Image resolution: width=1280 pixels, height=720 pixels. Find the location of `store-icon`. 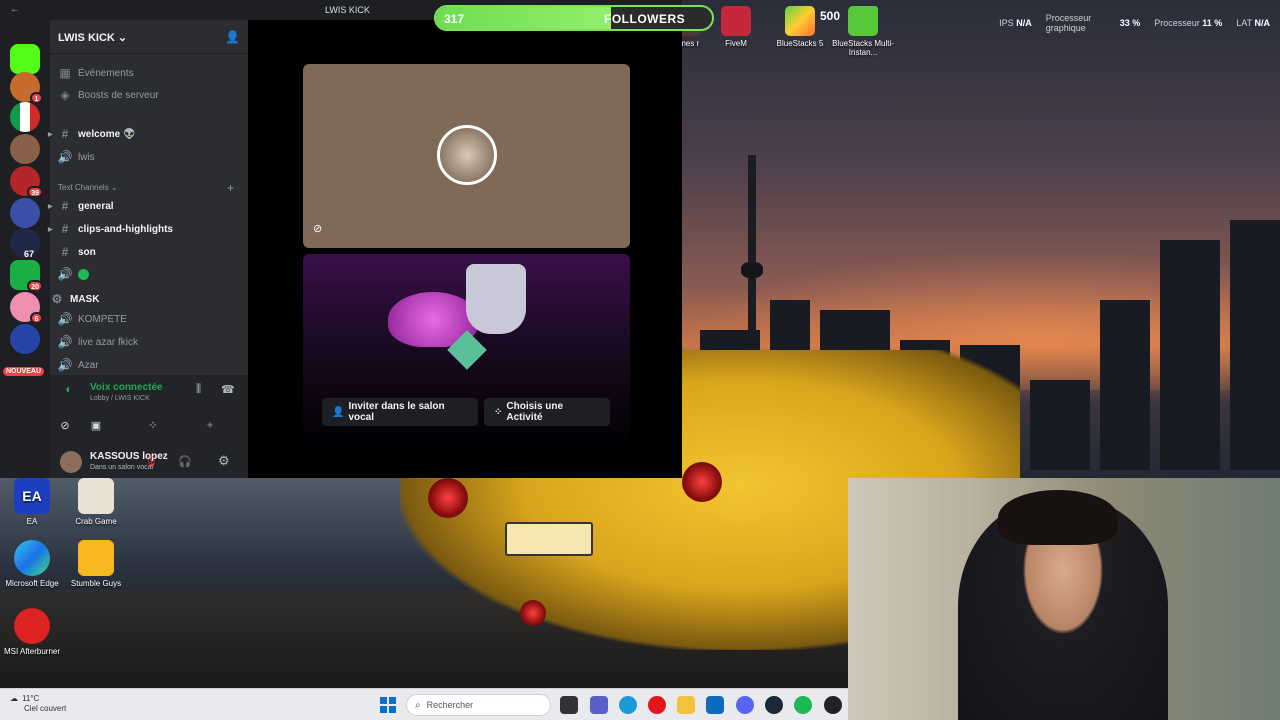

store-icon is located at coordinates (715, 705).